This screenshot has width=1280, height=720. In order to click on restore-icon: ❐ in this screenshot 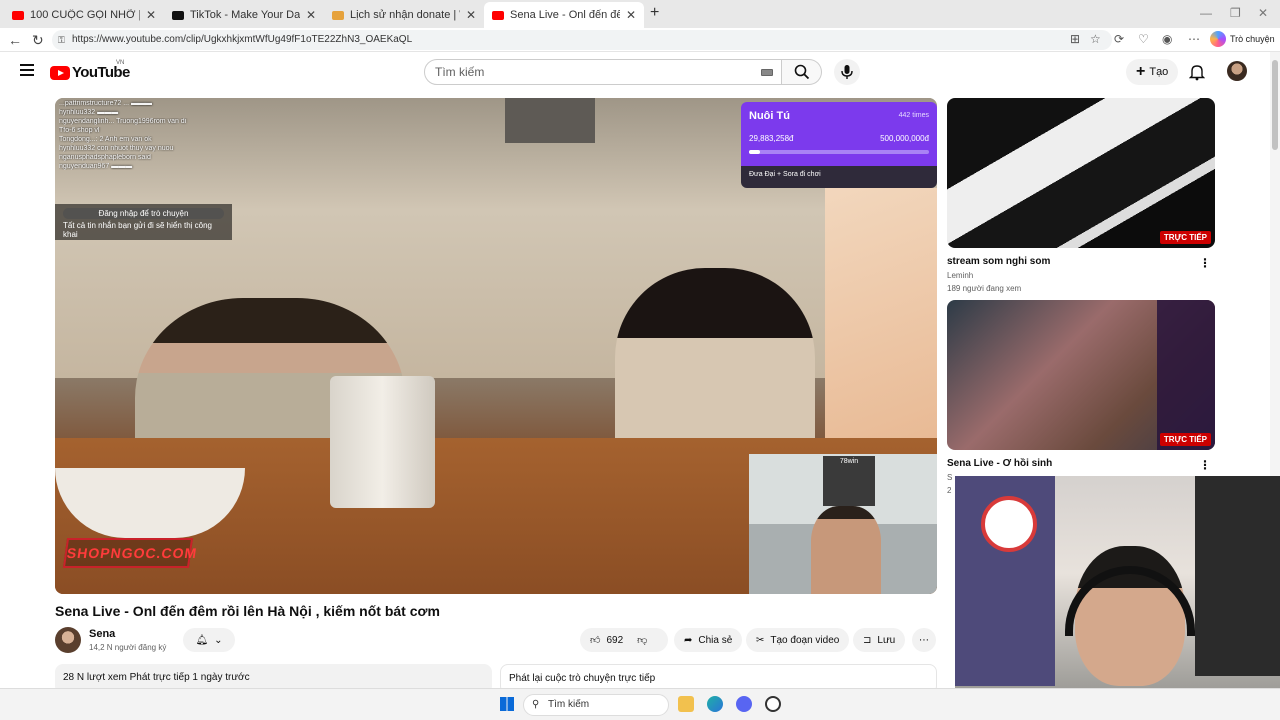, I will do `click(1235, 13)`.